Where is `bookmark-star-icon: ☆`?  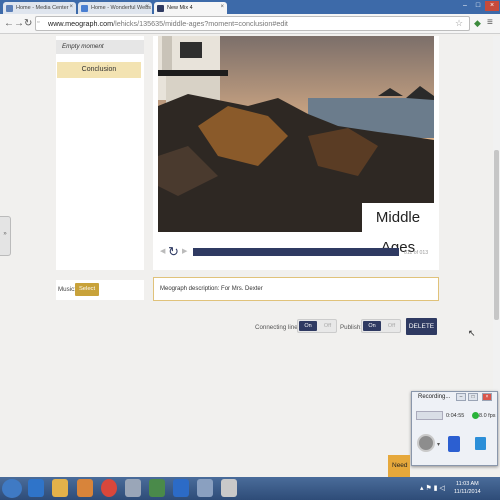 bookmark-star-icon: ☆ is located at coordinates (459, 23).